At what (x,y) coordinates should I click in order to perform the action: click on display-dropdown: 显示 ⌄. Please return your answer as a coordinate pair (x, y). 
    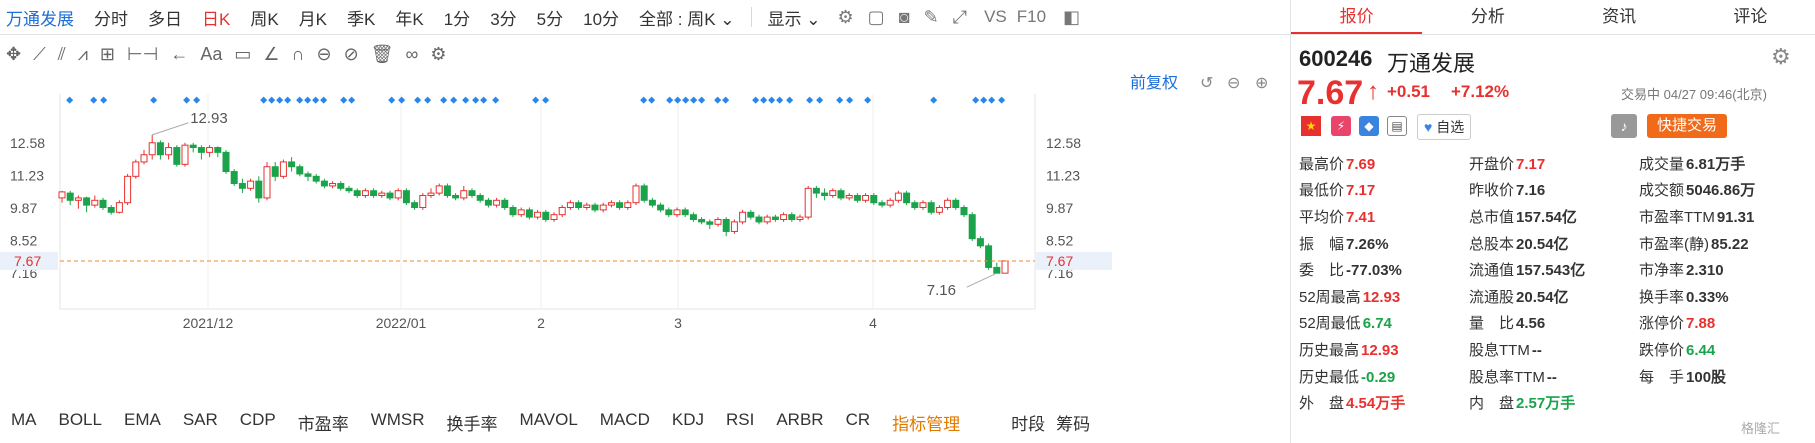
    Looking at the image, I should click on (794, 17).